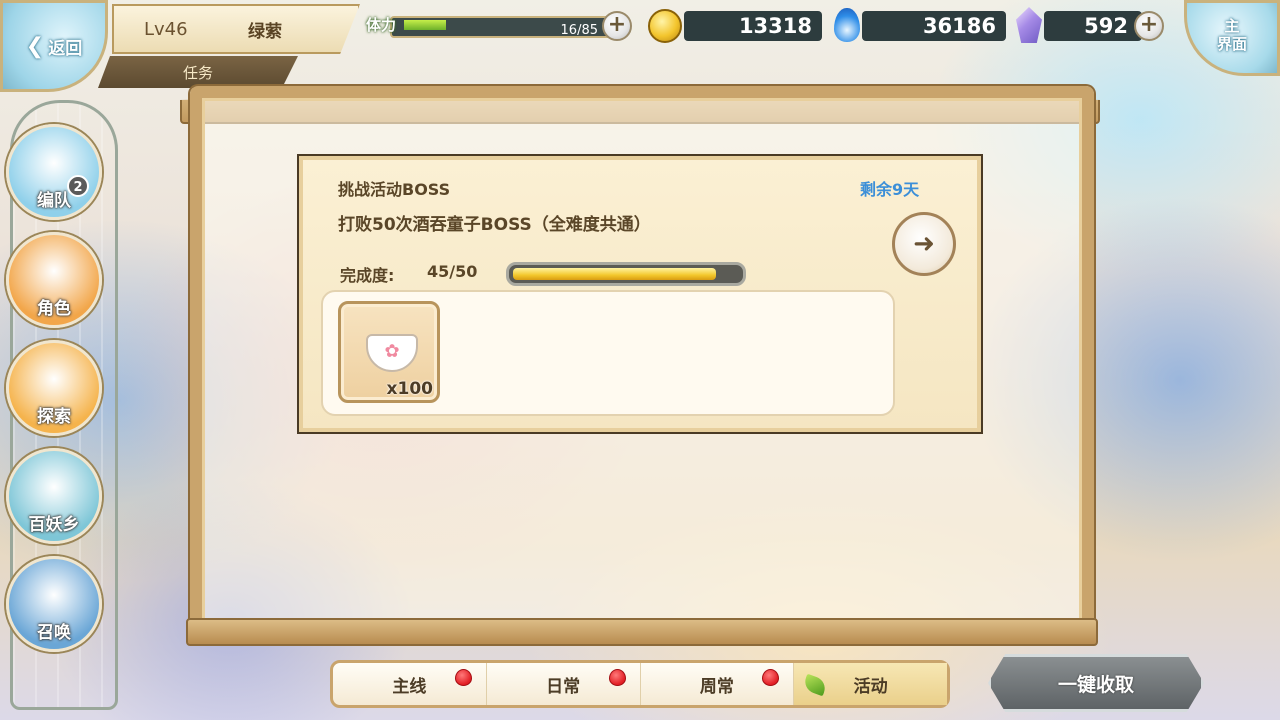  I want to click on tab-main-story-label: 主线, so click(409, 686).